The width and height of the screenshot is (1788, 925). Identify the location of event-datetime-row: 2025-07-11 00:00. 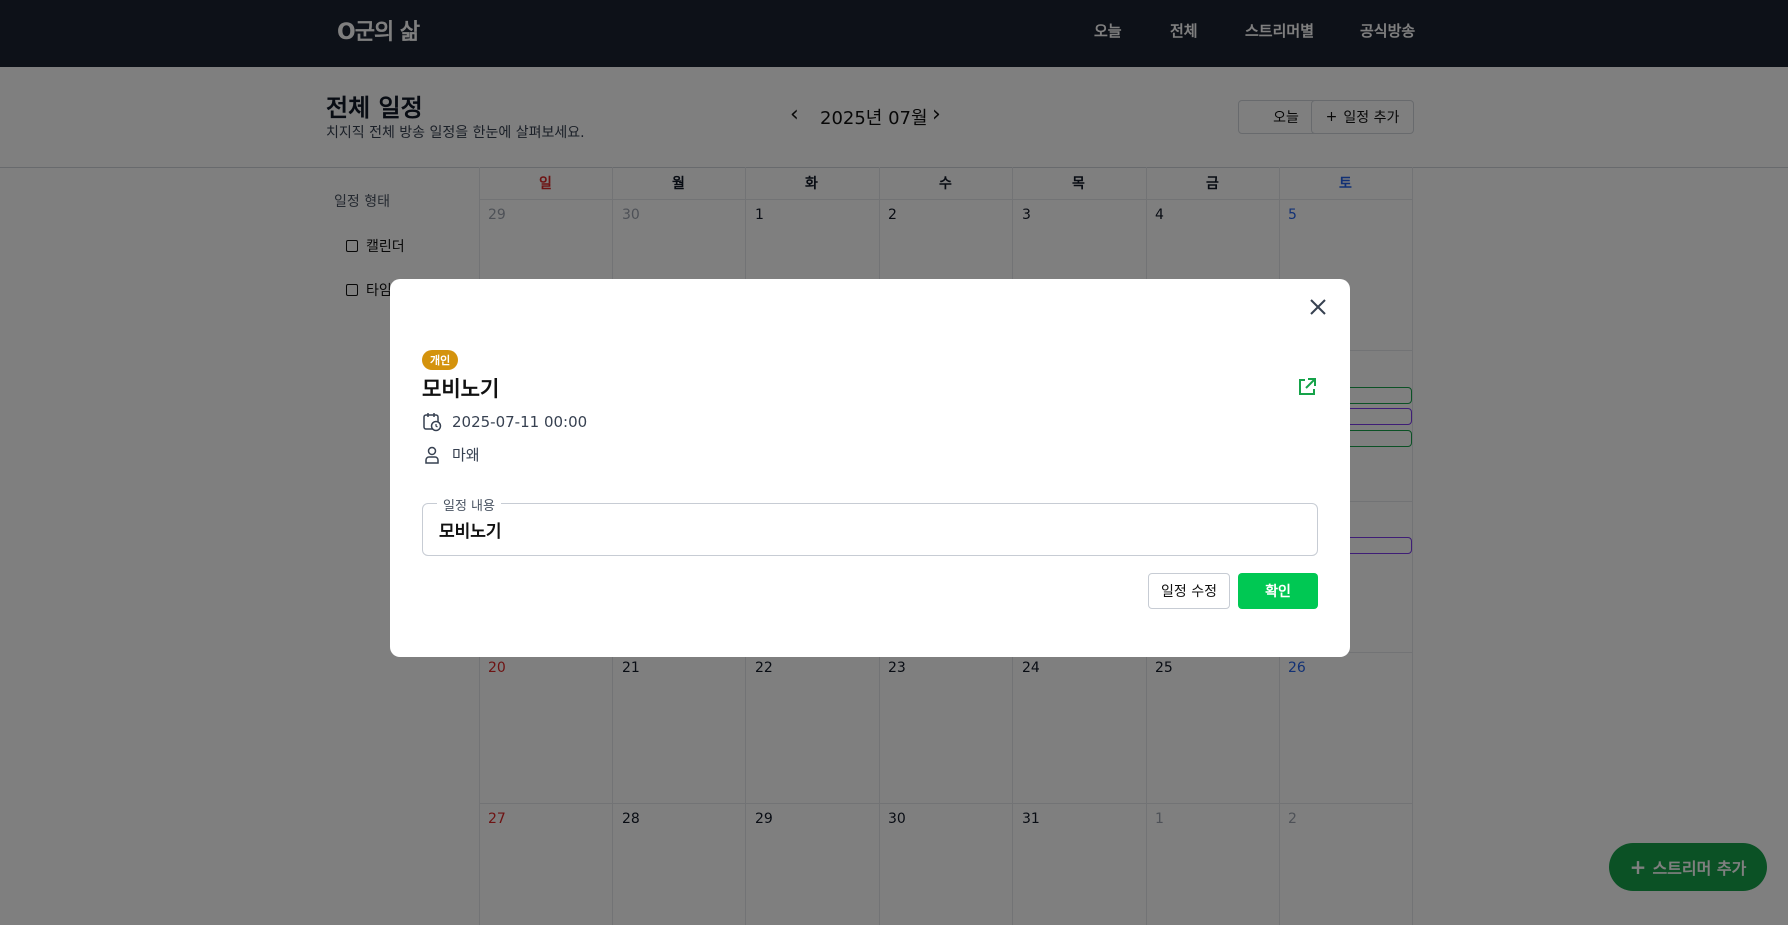
(504, 422).